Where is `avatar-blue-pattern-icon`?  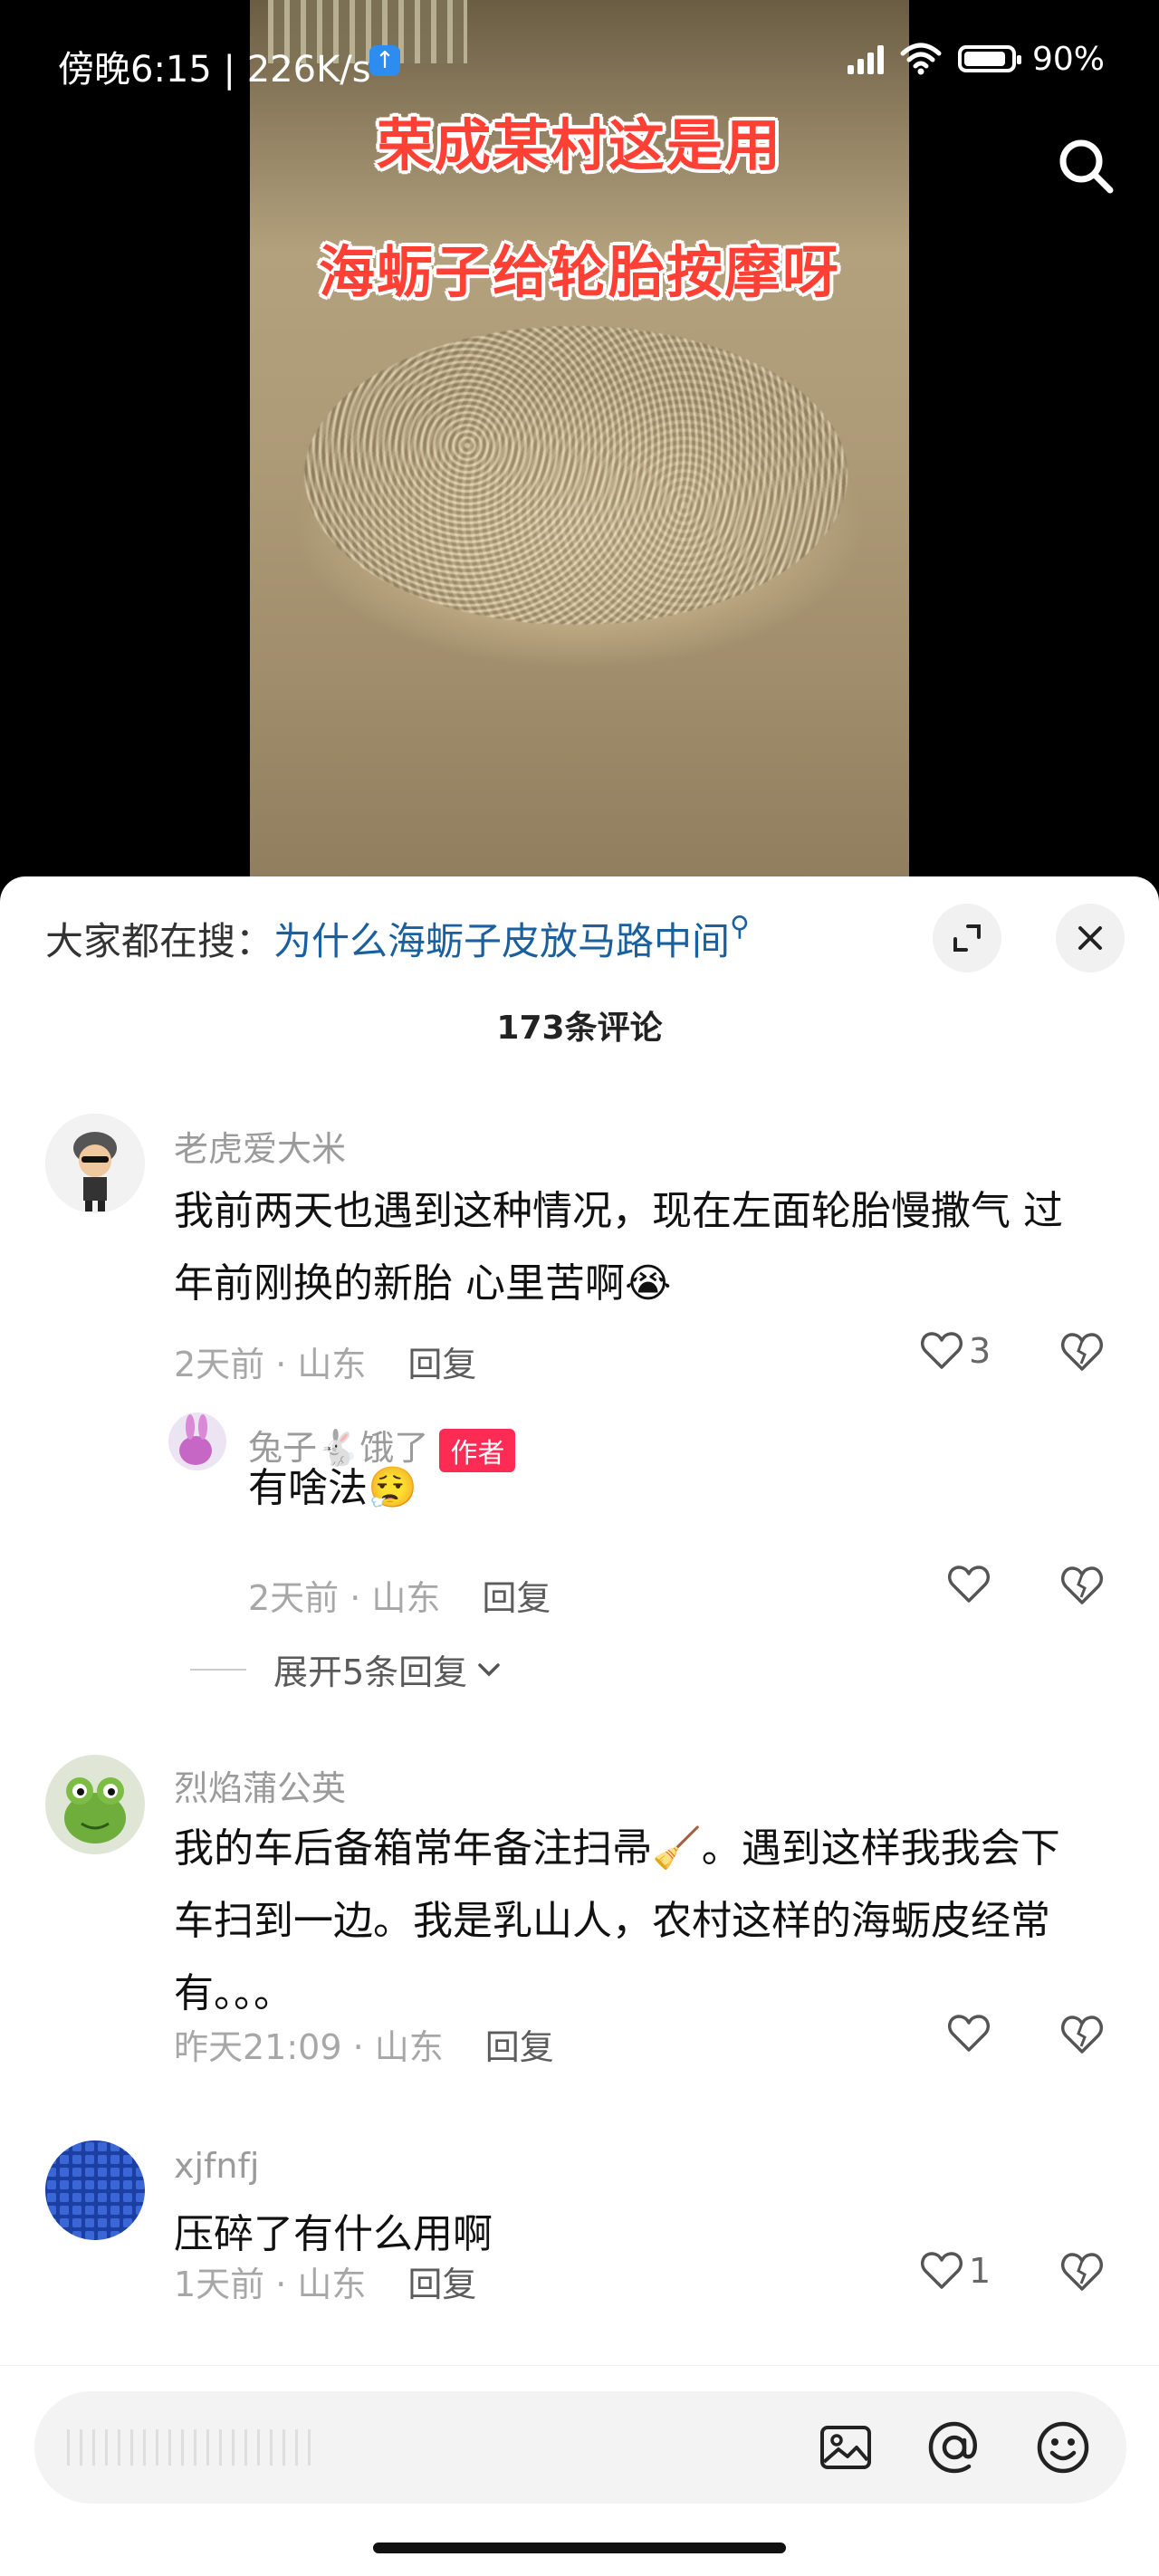
avatar-blue-pattern-icon is located at coordinates (95, 2190).